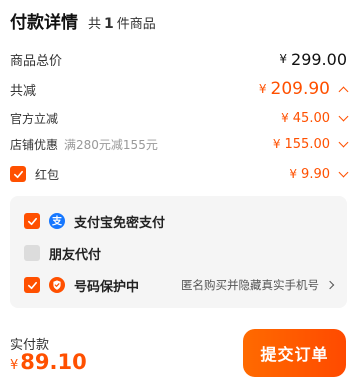  What do you see at coordinates (47, 174) in the screenshot?
I see `red-packet-label: 红包` at bounding box center [47, 174].